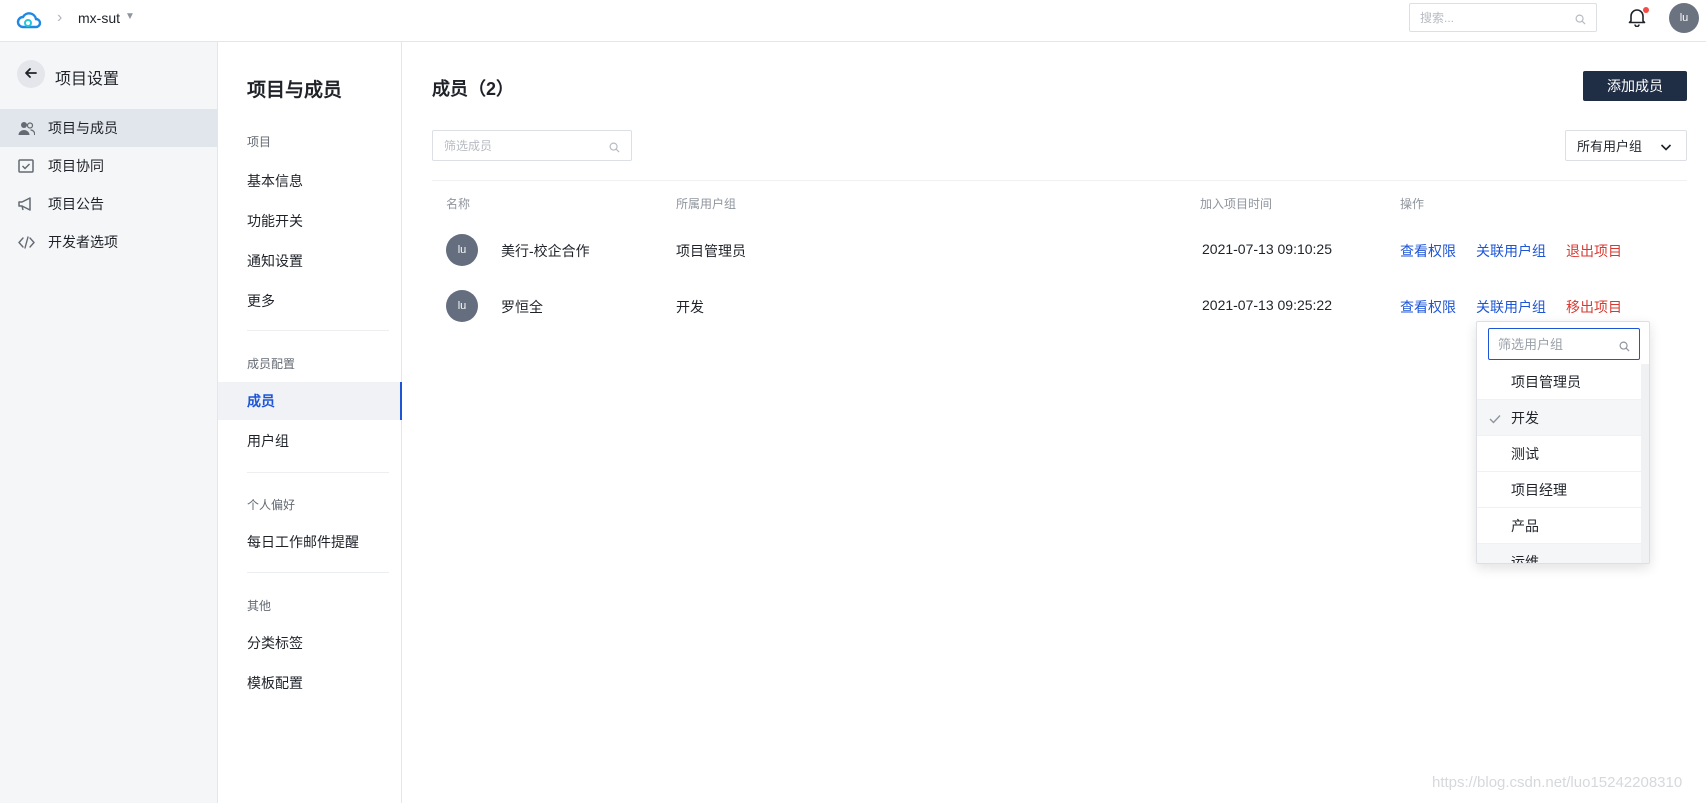 The image size is (1706, 803). Describe the element at coordinates (76, 166) in the screenshot. I see `sidebar-item-label: 项目协同` at that location.